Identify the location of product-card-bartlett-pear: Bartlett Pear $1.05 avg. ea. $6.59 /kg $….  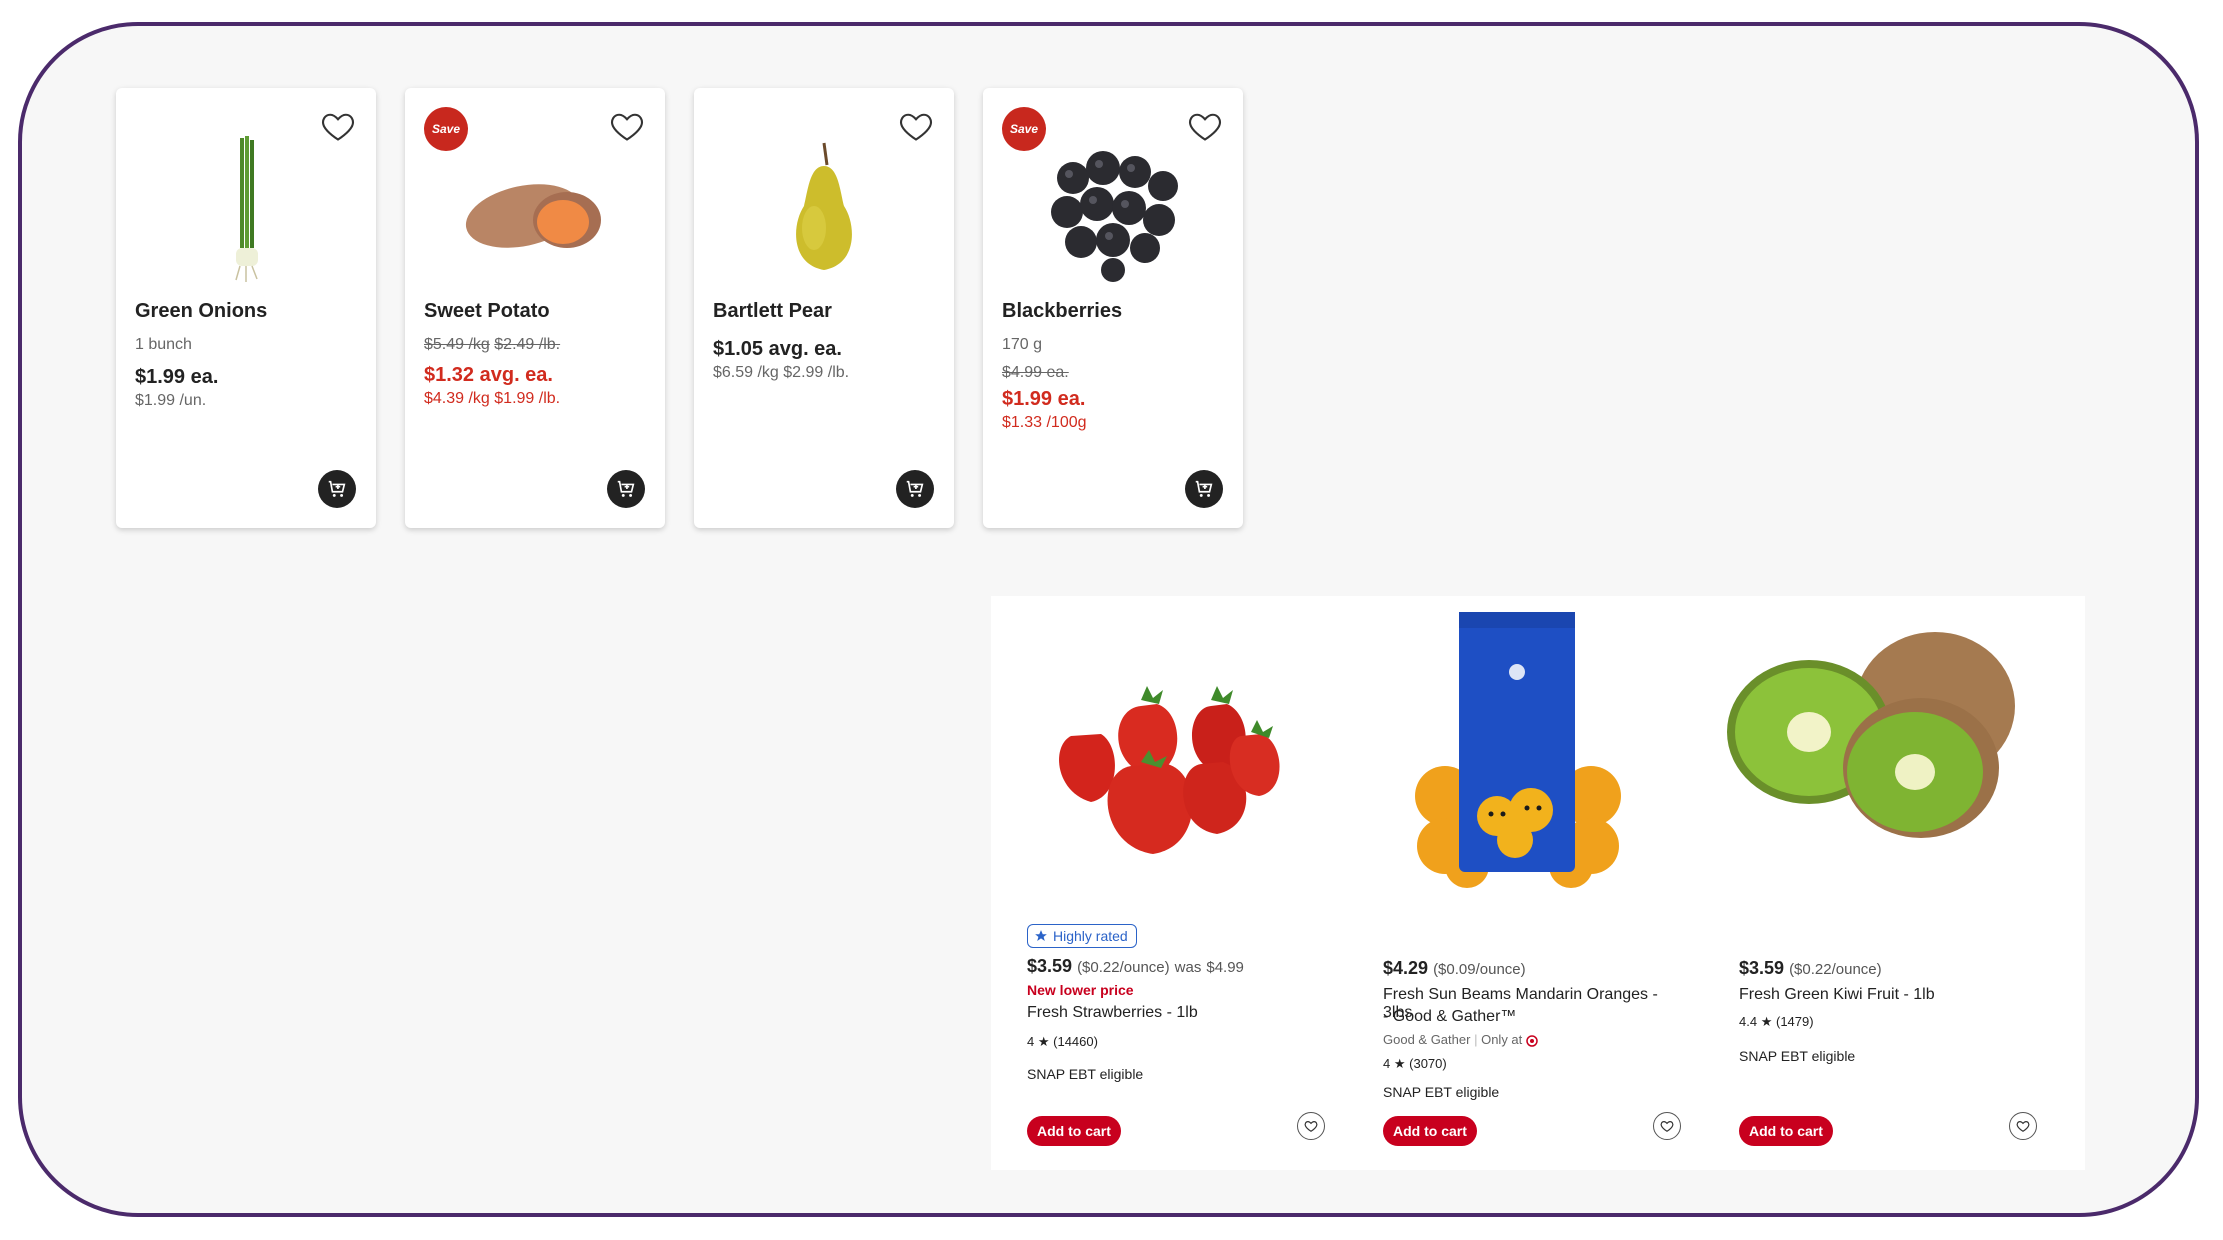
(824, 308).